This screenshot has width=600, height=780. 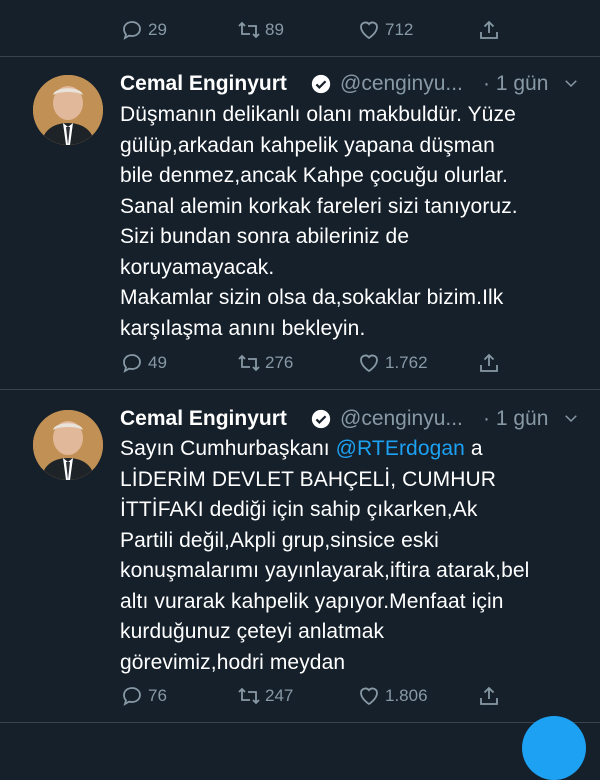 What do you see at coordinates (157, 29) in the screenshot?
I see `reply-count: 29` at bounding box center [157, 29].